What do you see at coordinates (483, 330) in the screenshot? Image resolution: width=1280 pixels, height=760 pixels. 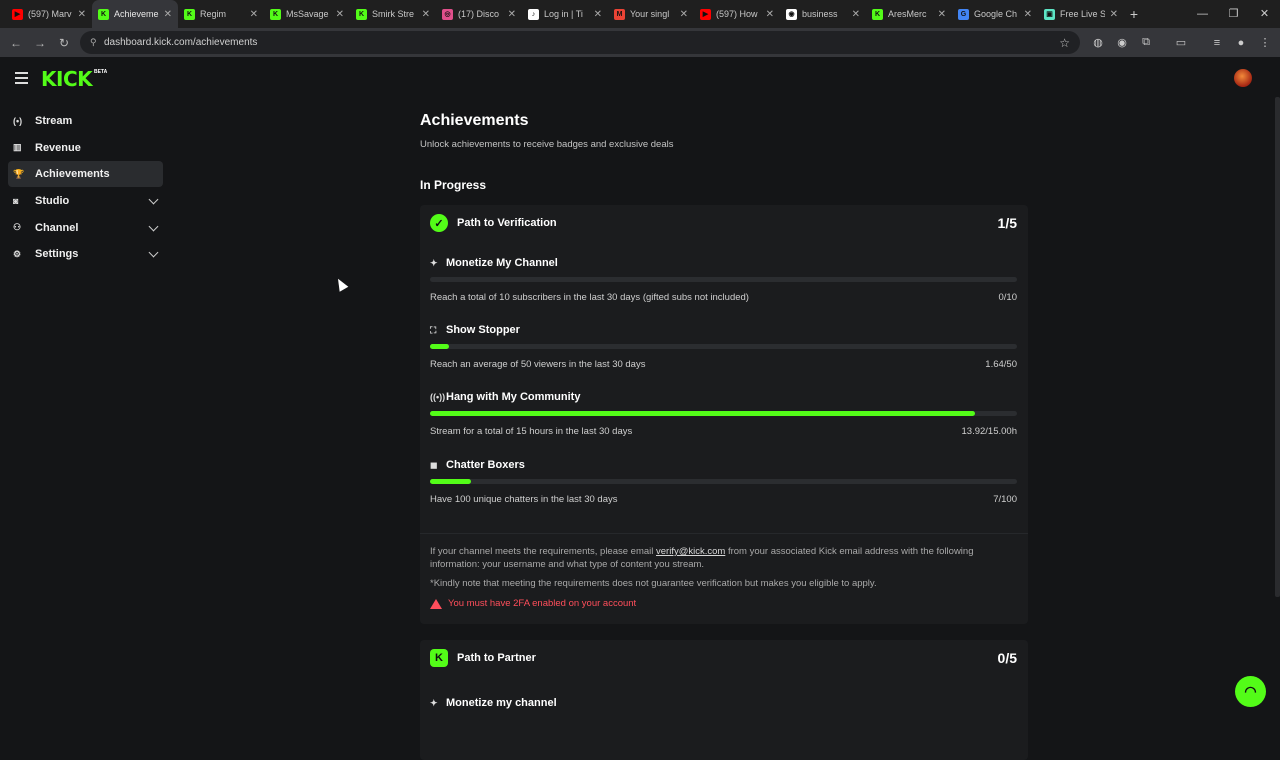 I see `achievement-title: Show Stopper` at bounding box center [483, 330].